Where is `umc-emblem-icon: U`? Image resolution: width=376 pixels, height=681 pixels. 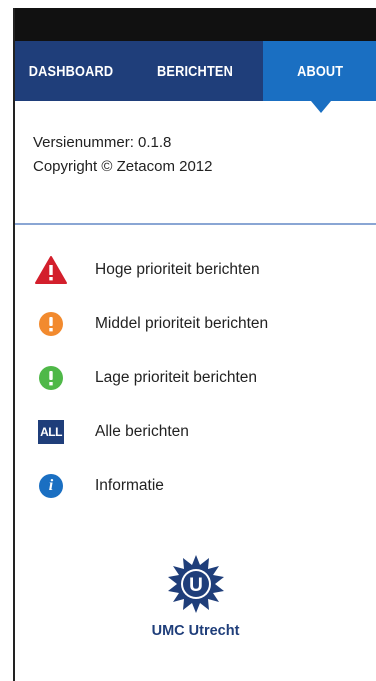 umc-emblem-icon: U is located at coordinates (195, 584).